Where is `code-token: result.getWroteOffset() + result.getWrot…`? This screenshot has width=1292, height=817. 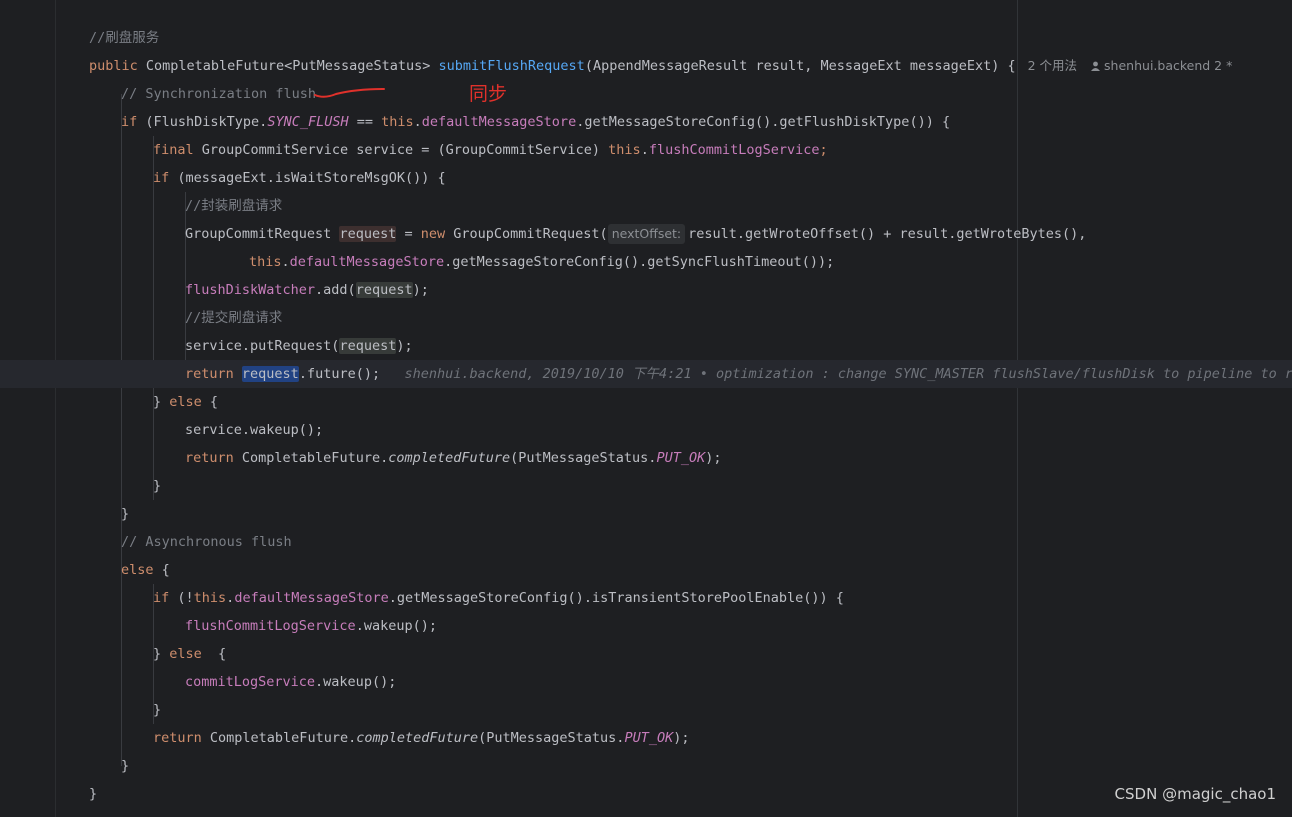 code-token: result.getWroteOffset() + result.getWrot… is located at coordinates (887, 234).